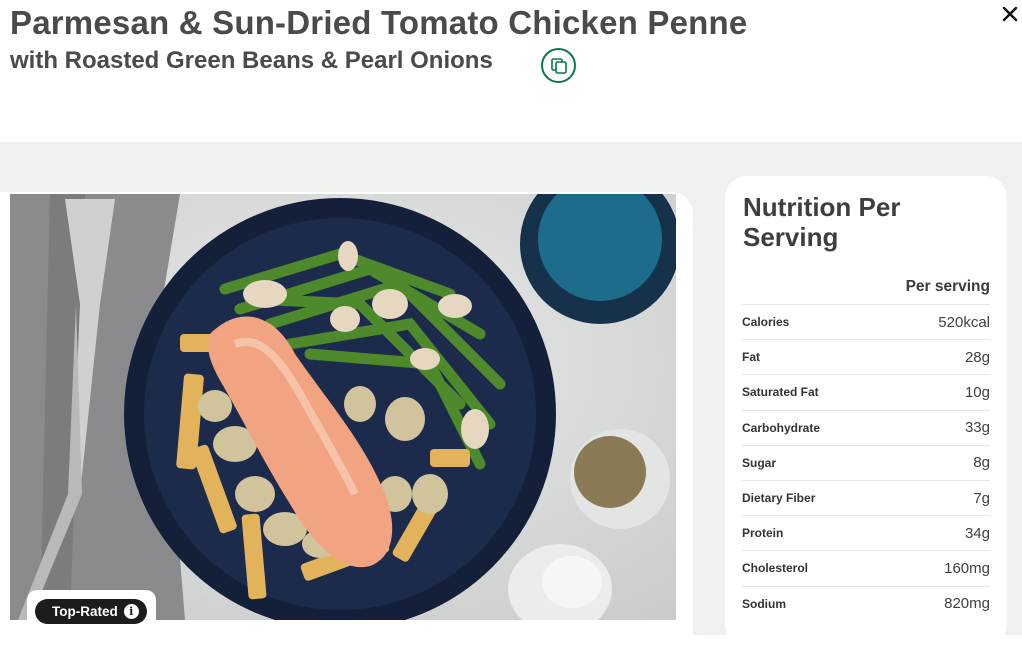 The width and height of the screenshot is (1022, 646). I want to click on nutrition-label: Protein, so click(763, 533).